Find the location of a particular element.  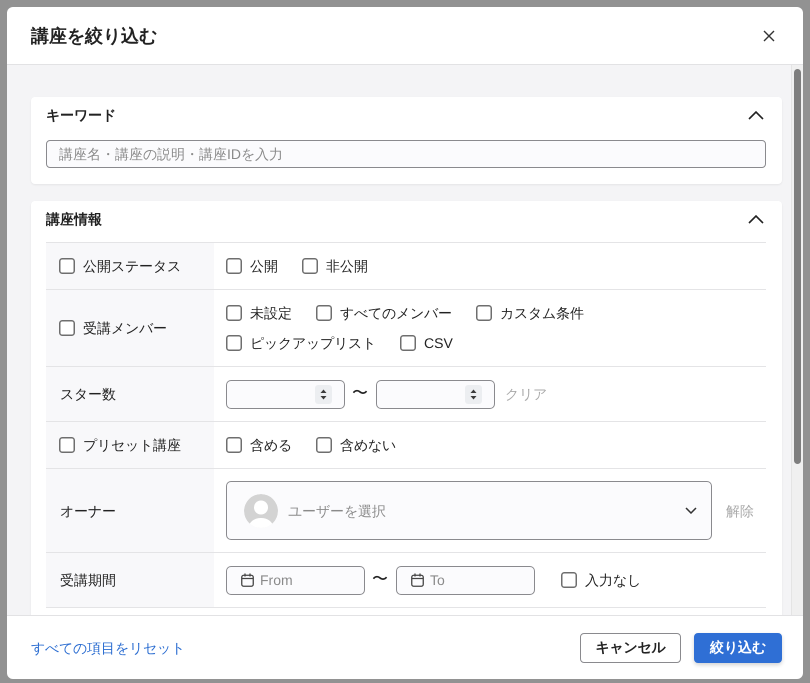

chevron-down-icon is located at coordinates (691, 510).